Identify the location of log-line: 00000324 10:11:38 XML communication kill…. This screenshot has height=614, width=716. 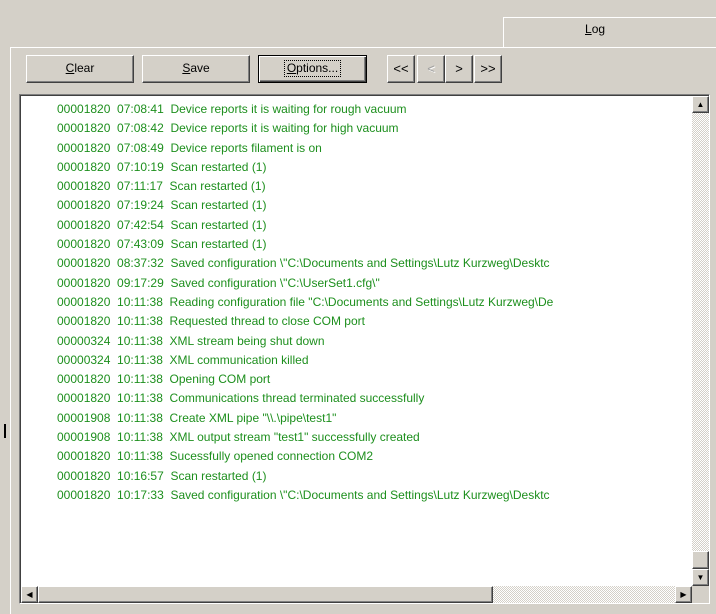
(374, 360).